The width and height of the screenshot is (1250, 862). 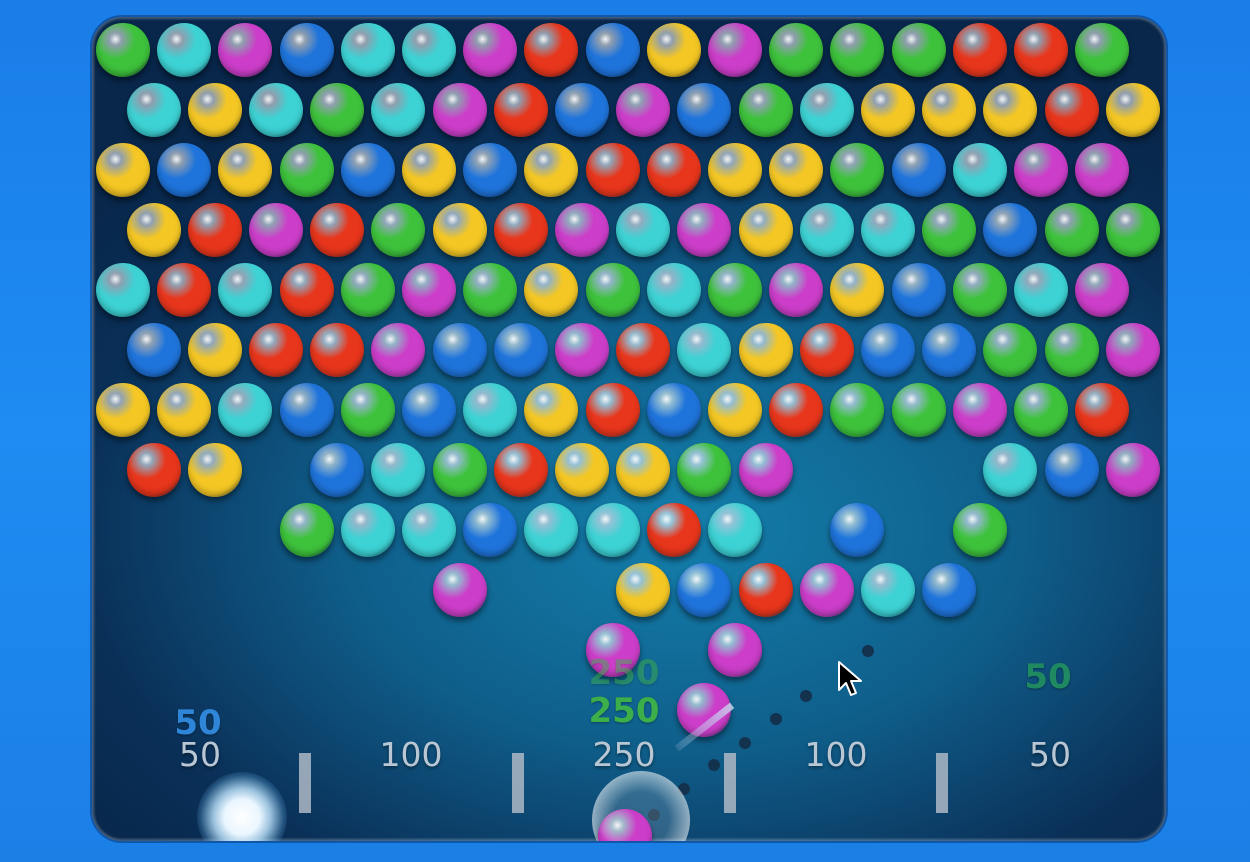 What do you see at coordinates (836, 754) in the screenshot?
I see `zone-label-4: 100` at bounding box center [836, 754].